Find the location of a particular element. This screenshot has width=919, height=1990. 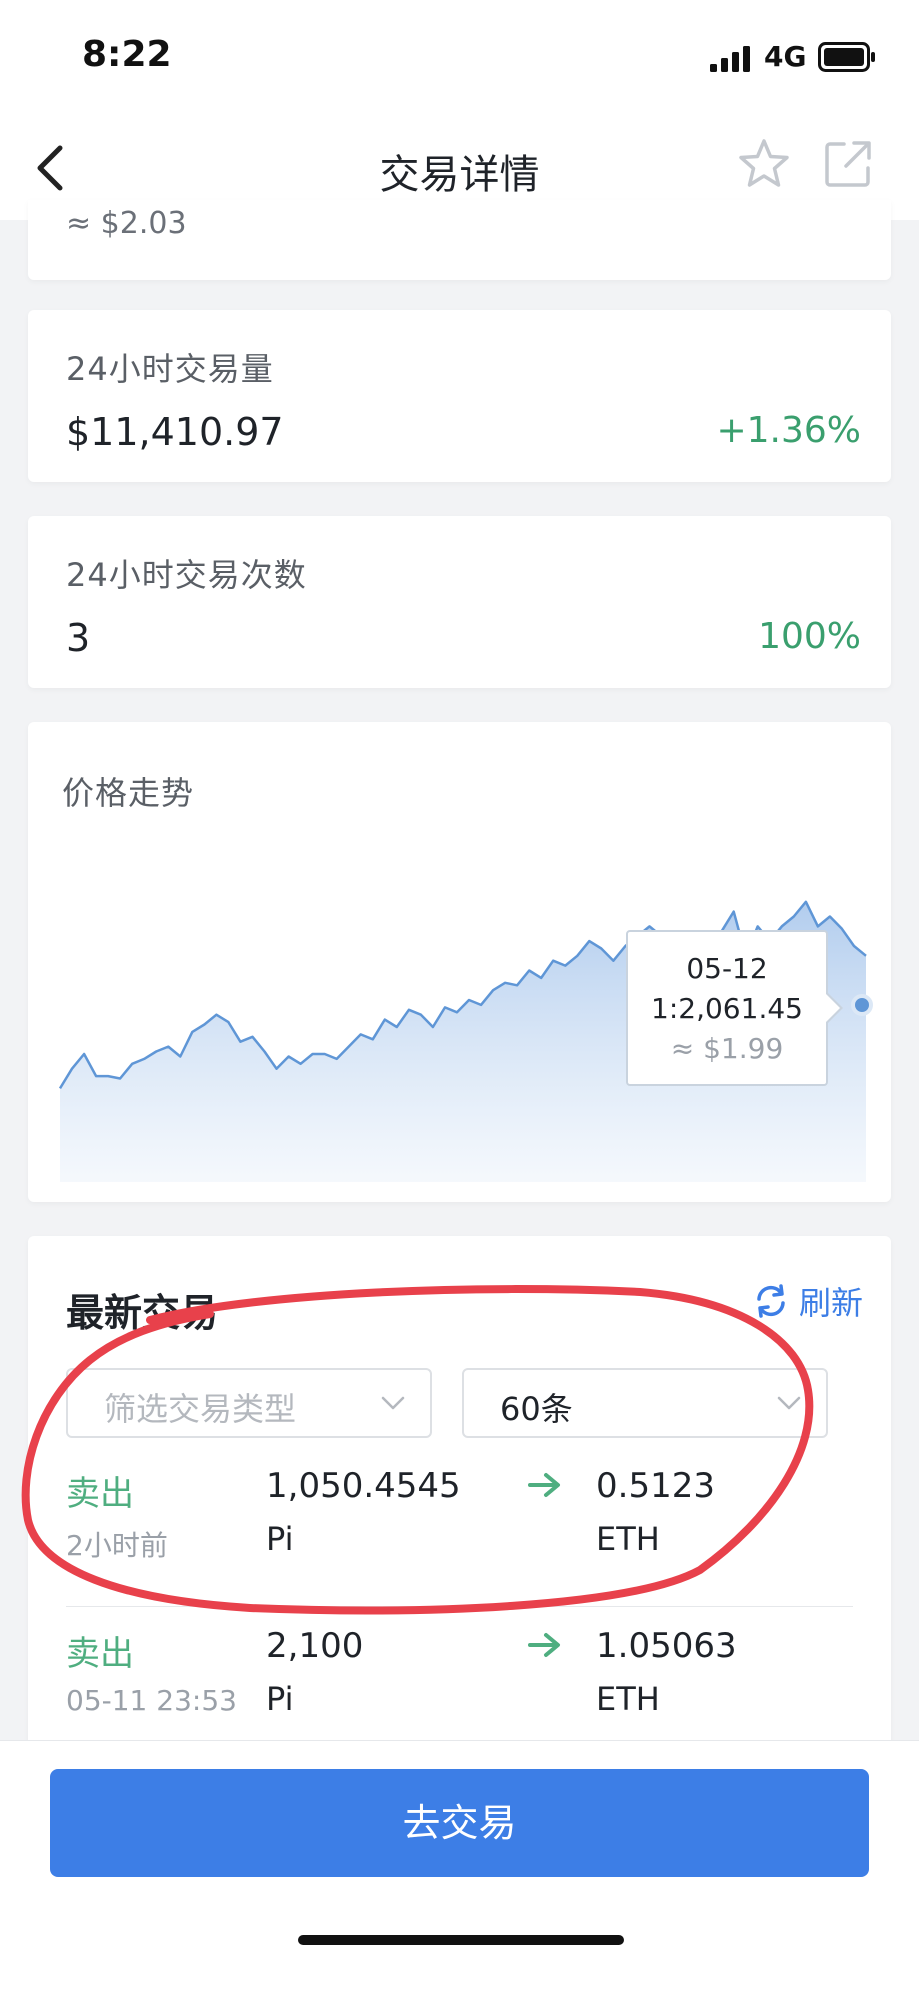

trade-count-card: 24小时交易次数 3 100% is located at coordinates (459, 602).